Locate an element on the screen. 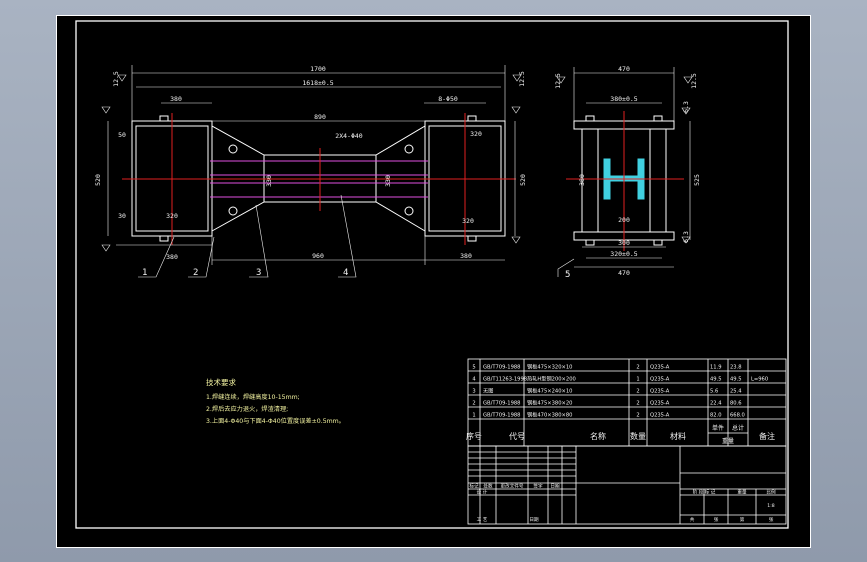 Image resolution: width=867 pixels, height=562 pixels. parts-cell-code: GB/T11263-1998 is located at coordinates (505, 380).